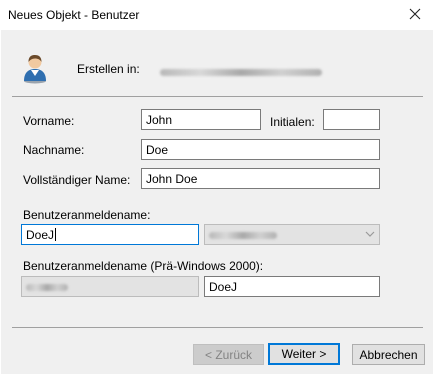 The image size is (434, 376). What do you see at coordinates (56, 234) in the screenshot?
I see `text-caret` at bounding box center [56, 234].